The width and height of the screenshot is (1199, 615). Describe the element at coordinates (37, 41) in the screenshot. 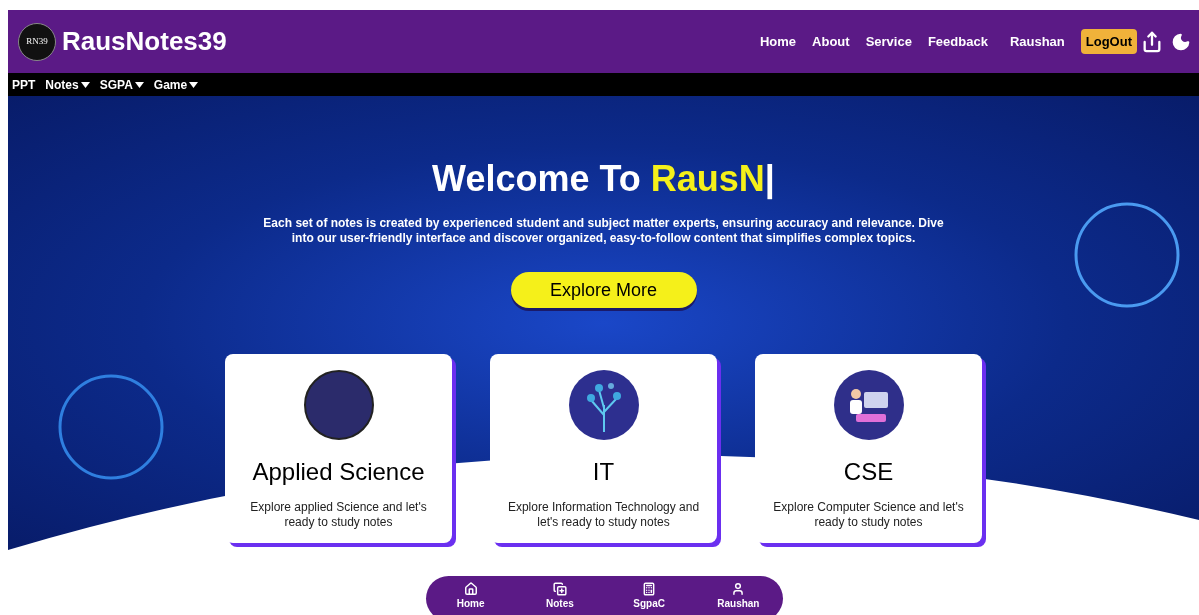

I see `logo-icon: RN39` at that location.